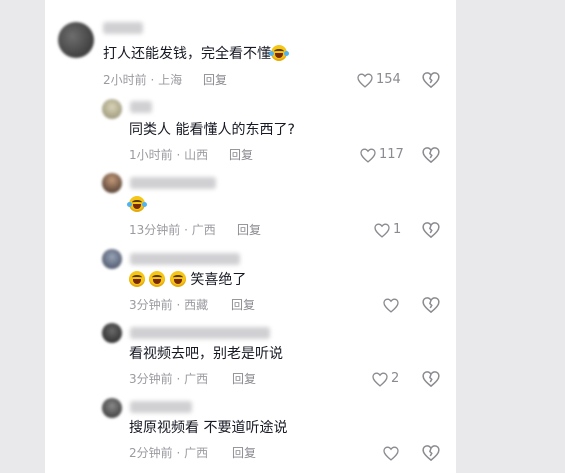 The width and height of the screenshot is (565, 473). I want to click on comment-text: 同类人 能看懂人的东西了?, so click(212, 130).